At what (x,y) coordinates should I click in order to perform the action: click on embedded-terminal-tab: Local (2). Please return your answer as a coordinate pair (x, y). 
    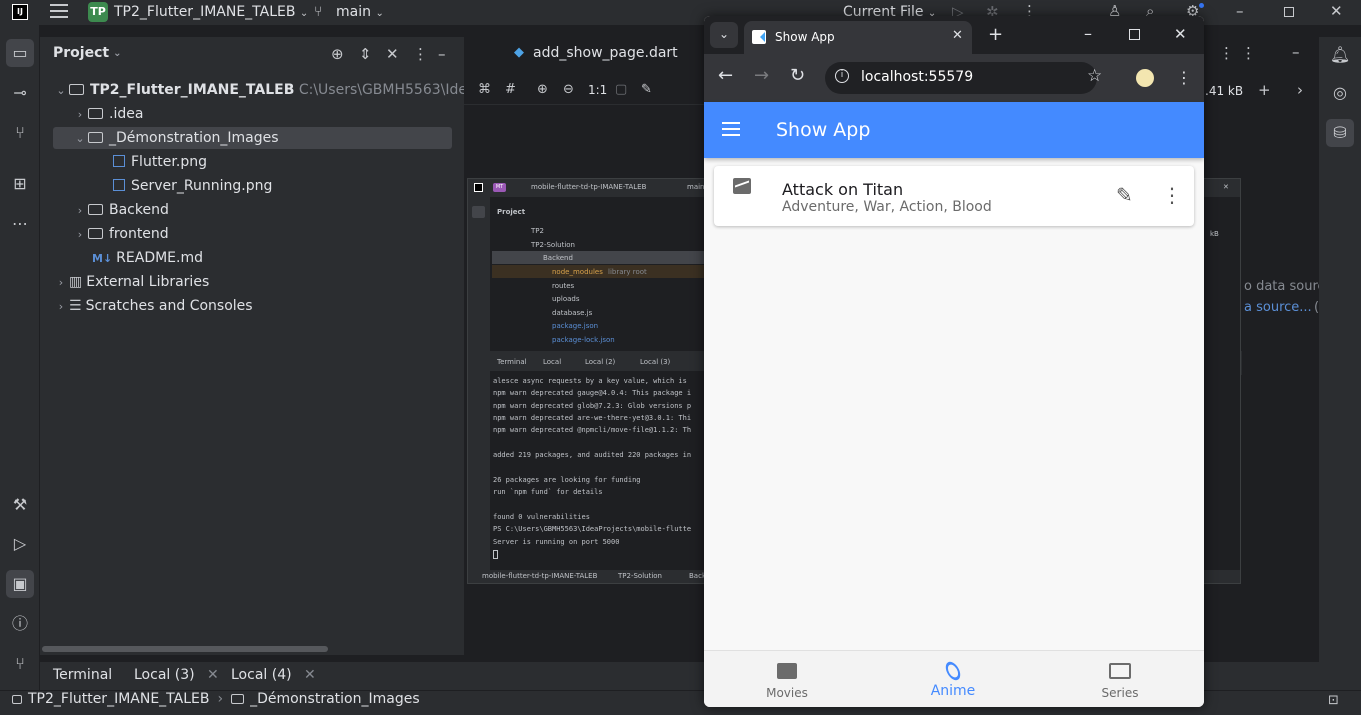
    Looking at the image, I should click on (600, 362).